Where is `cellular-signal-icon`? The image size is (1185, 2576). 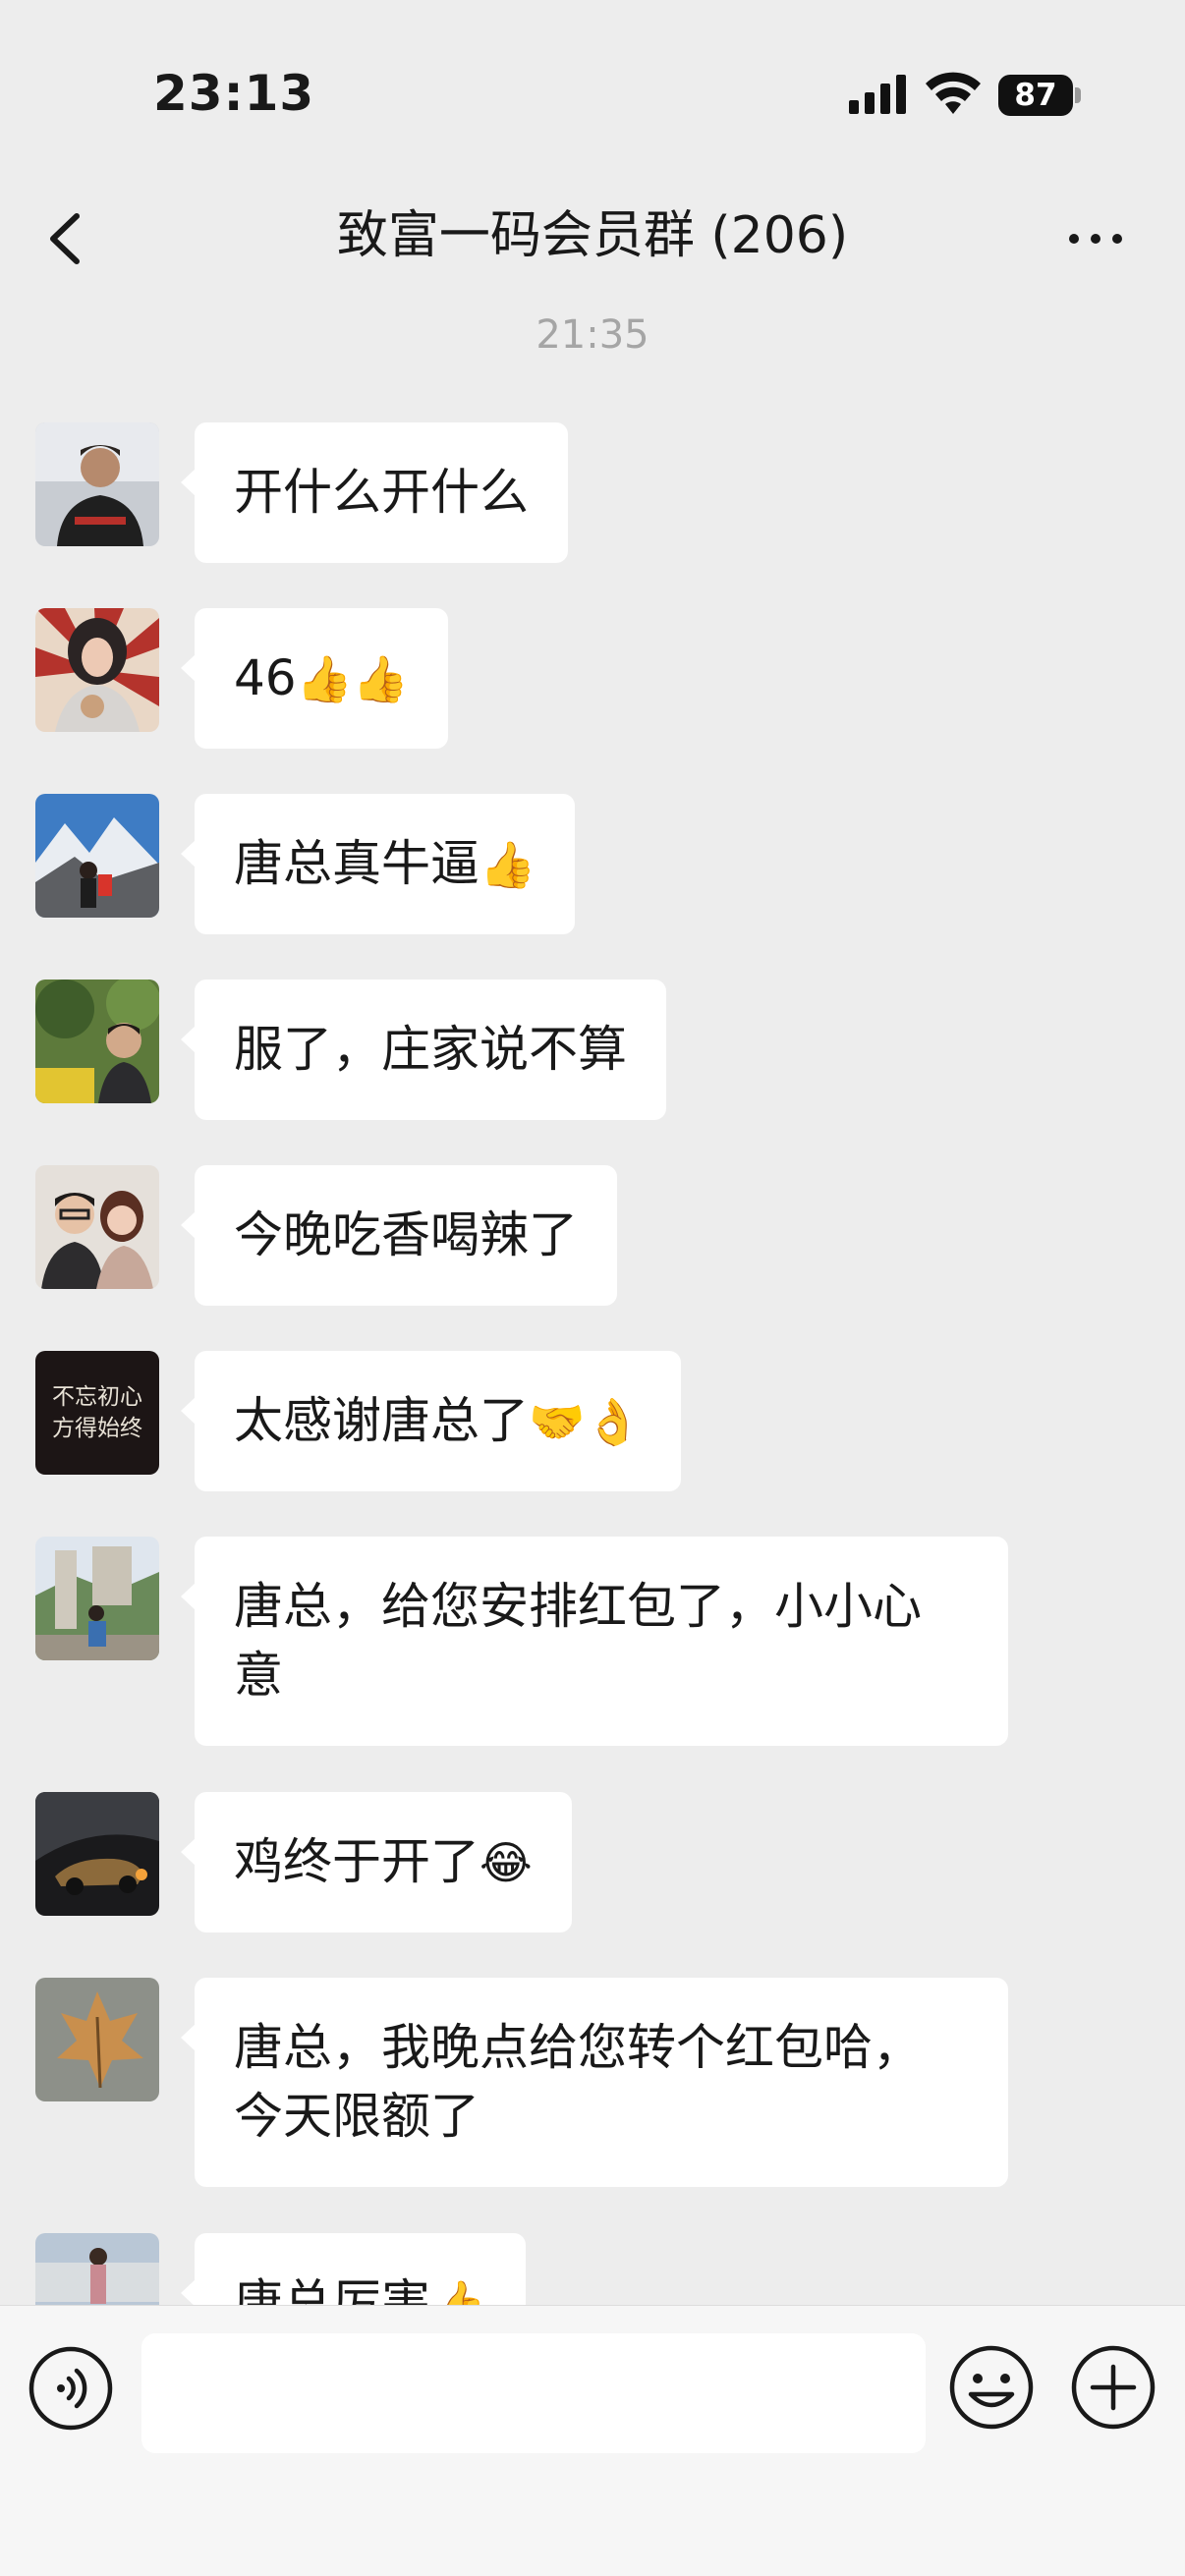 cellular-signal-icon is located at coordinates (878, 94).